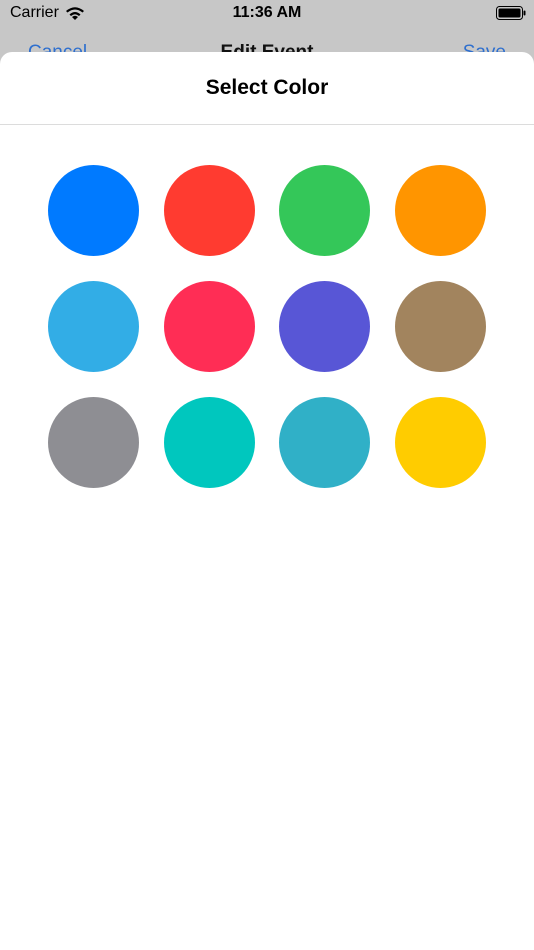 Image resolution: width=534 pixels, height=950 pixels. I want to click on sheet-header: Select Color, so click(267, 88).